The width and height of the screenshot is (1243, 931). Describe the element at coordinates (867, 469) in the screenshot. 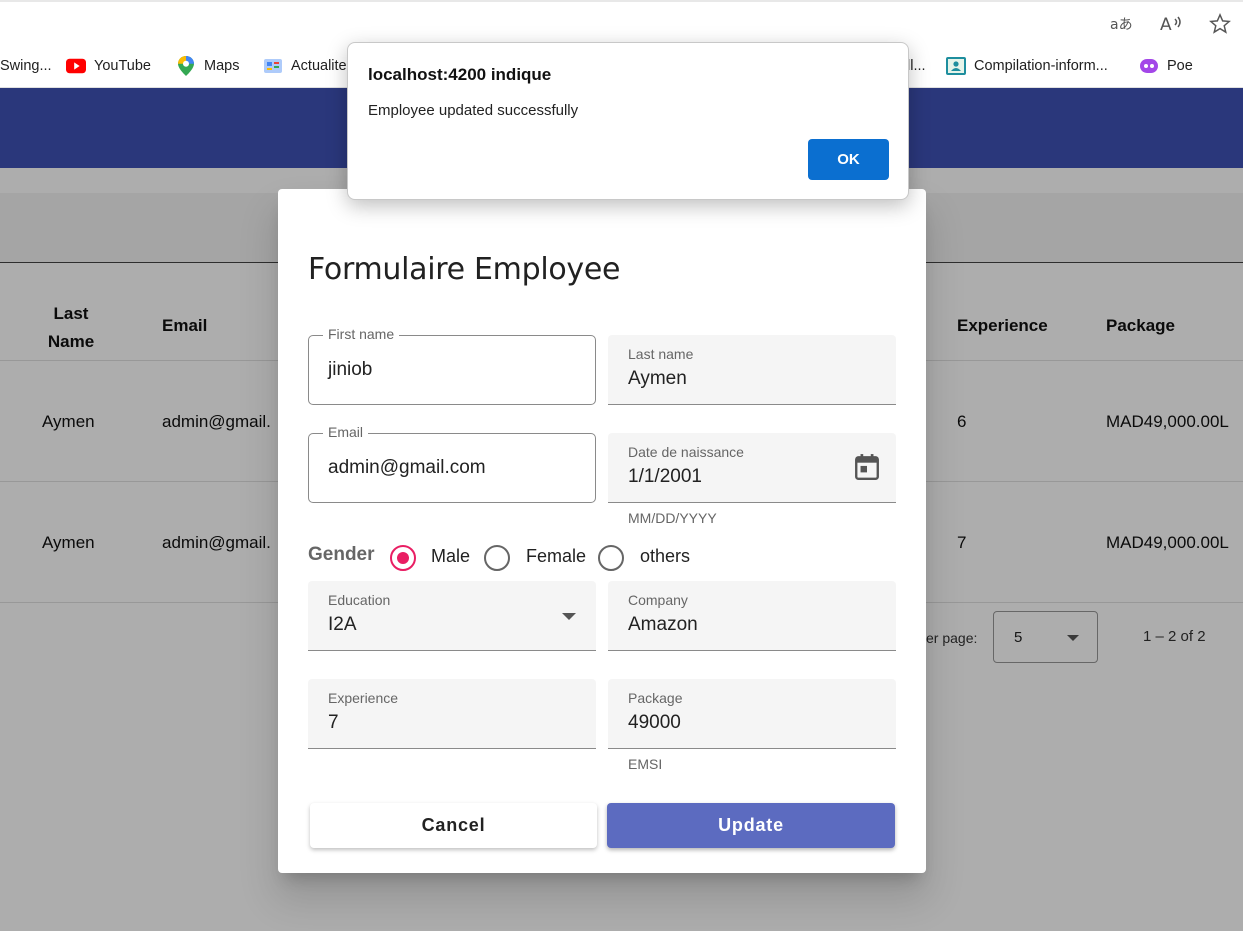

I see `calendar-icon` at that location.